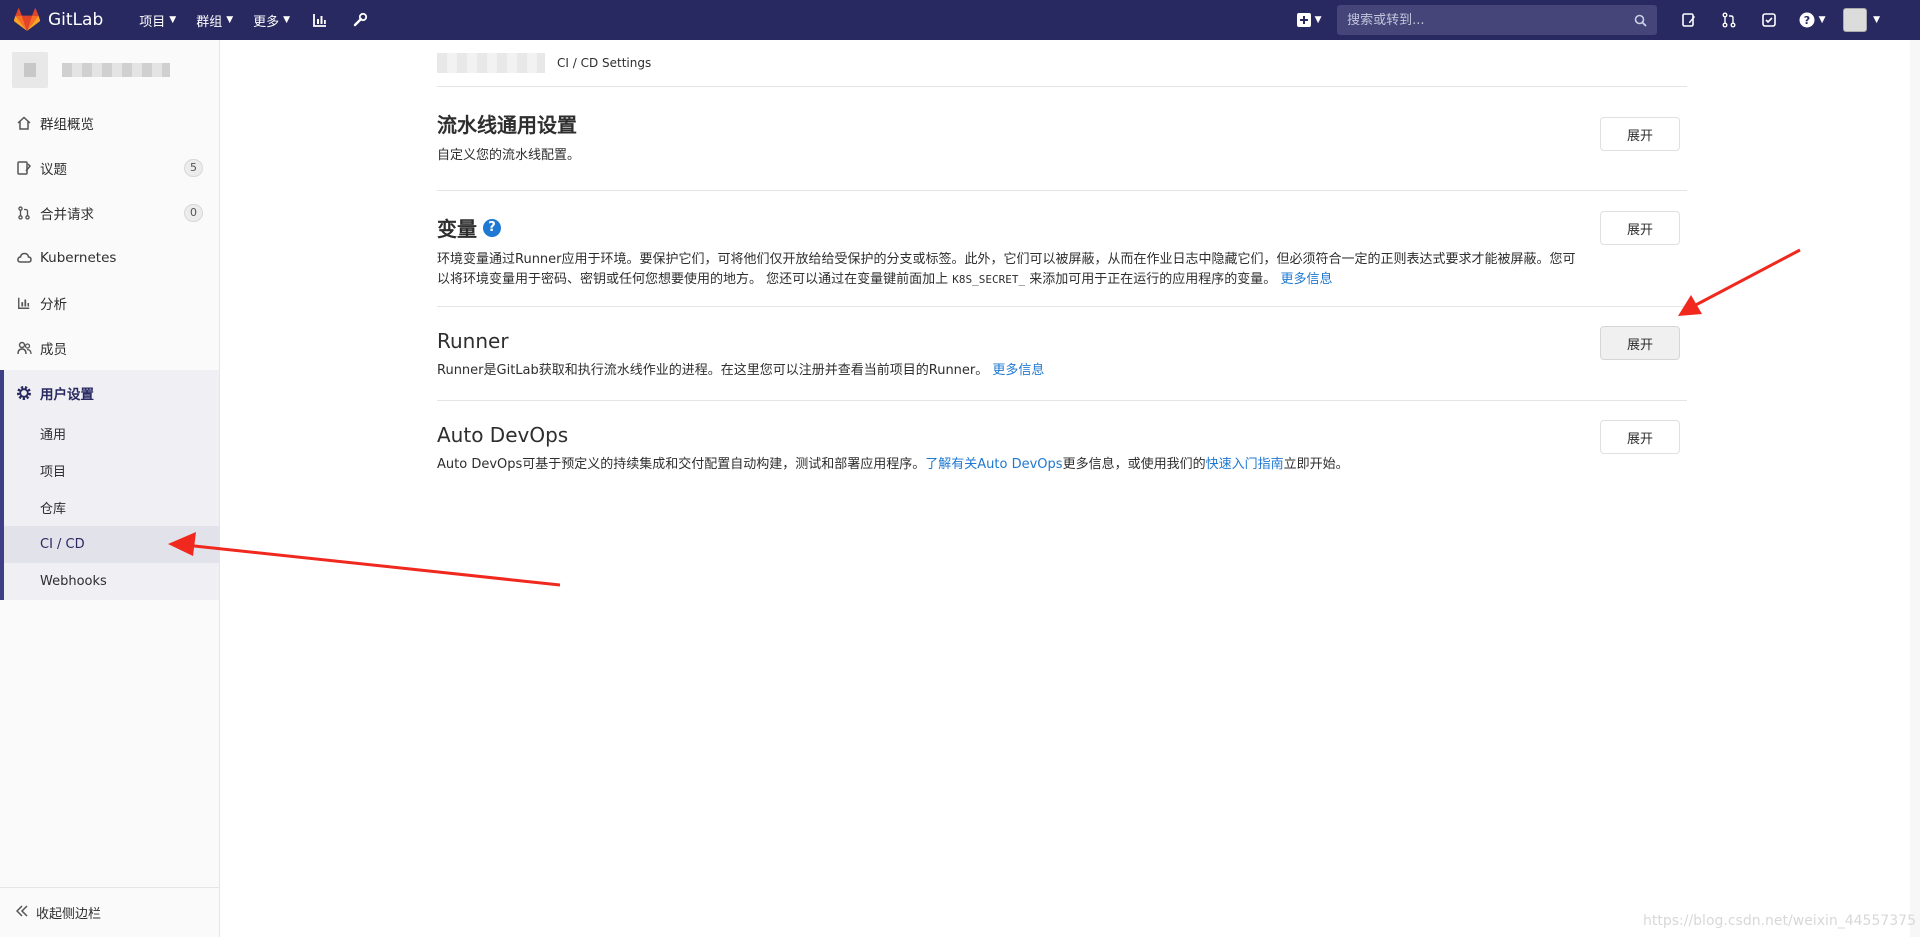 Image resolution: width=1920 pixels, height=937 pixels. Describe the element at coordinates (109, 347) in the screenshot. I see `sidebar-item-members: 成员` at that location.